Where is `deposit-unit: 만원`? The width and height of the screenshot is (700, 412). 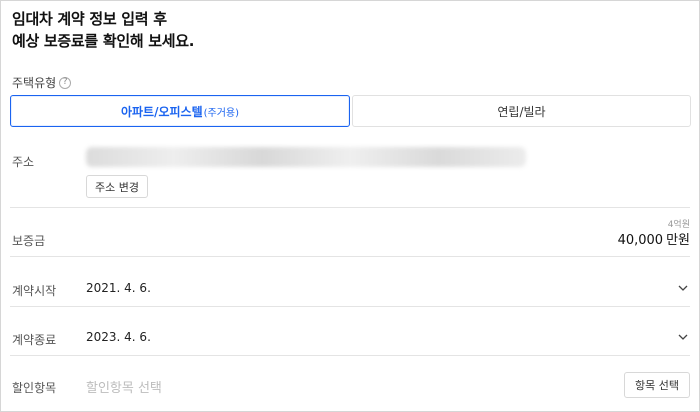
deposit-unit: 만원 is located at coordinates (678, 240).